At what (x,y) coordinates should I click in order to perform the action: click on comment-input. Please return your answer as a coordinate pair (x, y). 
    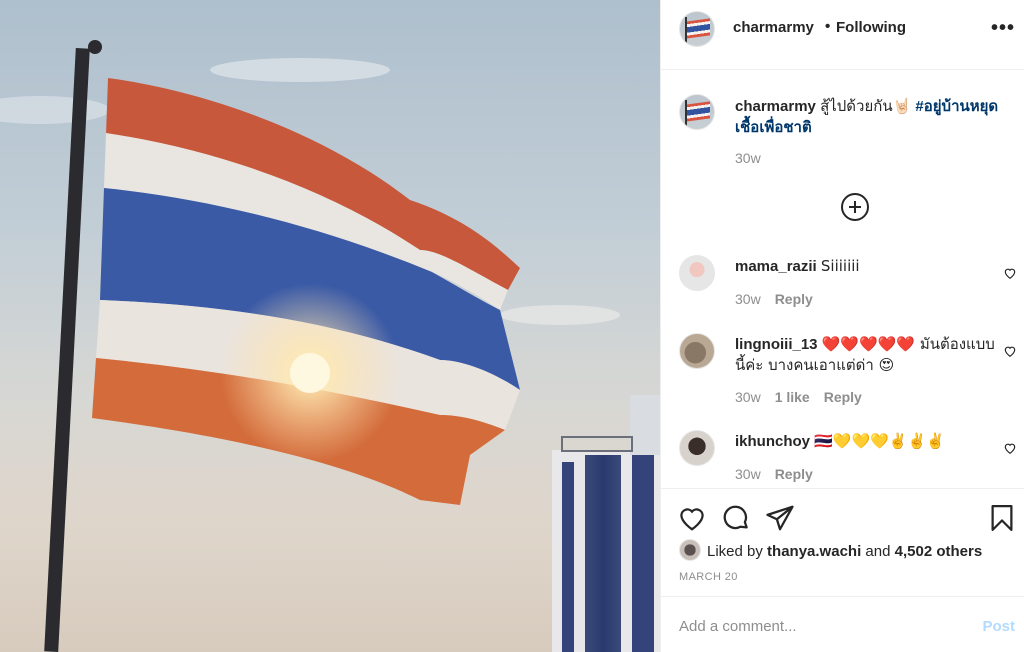
    Looking at the image, I should click on (819, 626).